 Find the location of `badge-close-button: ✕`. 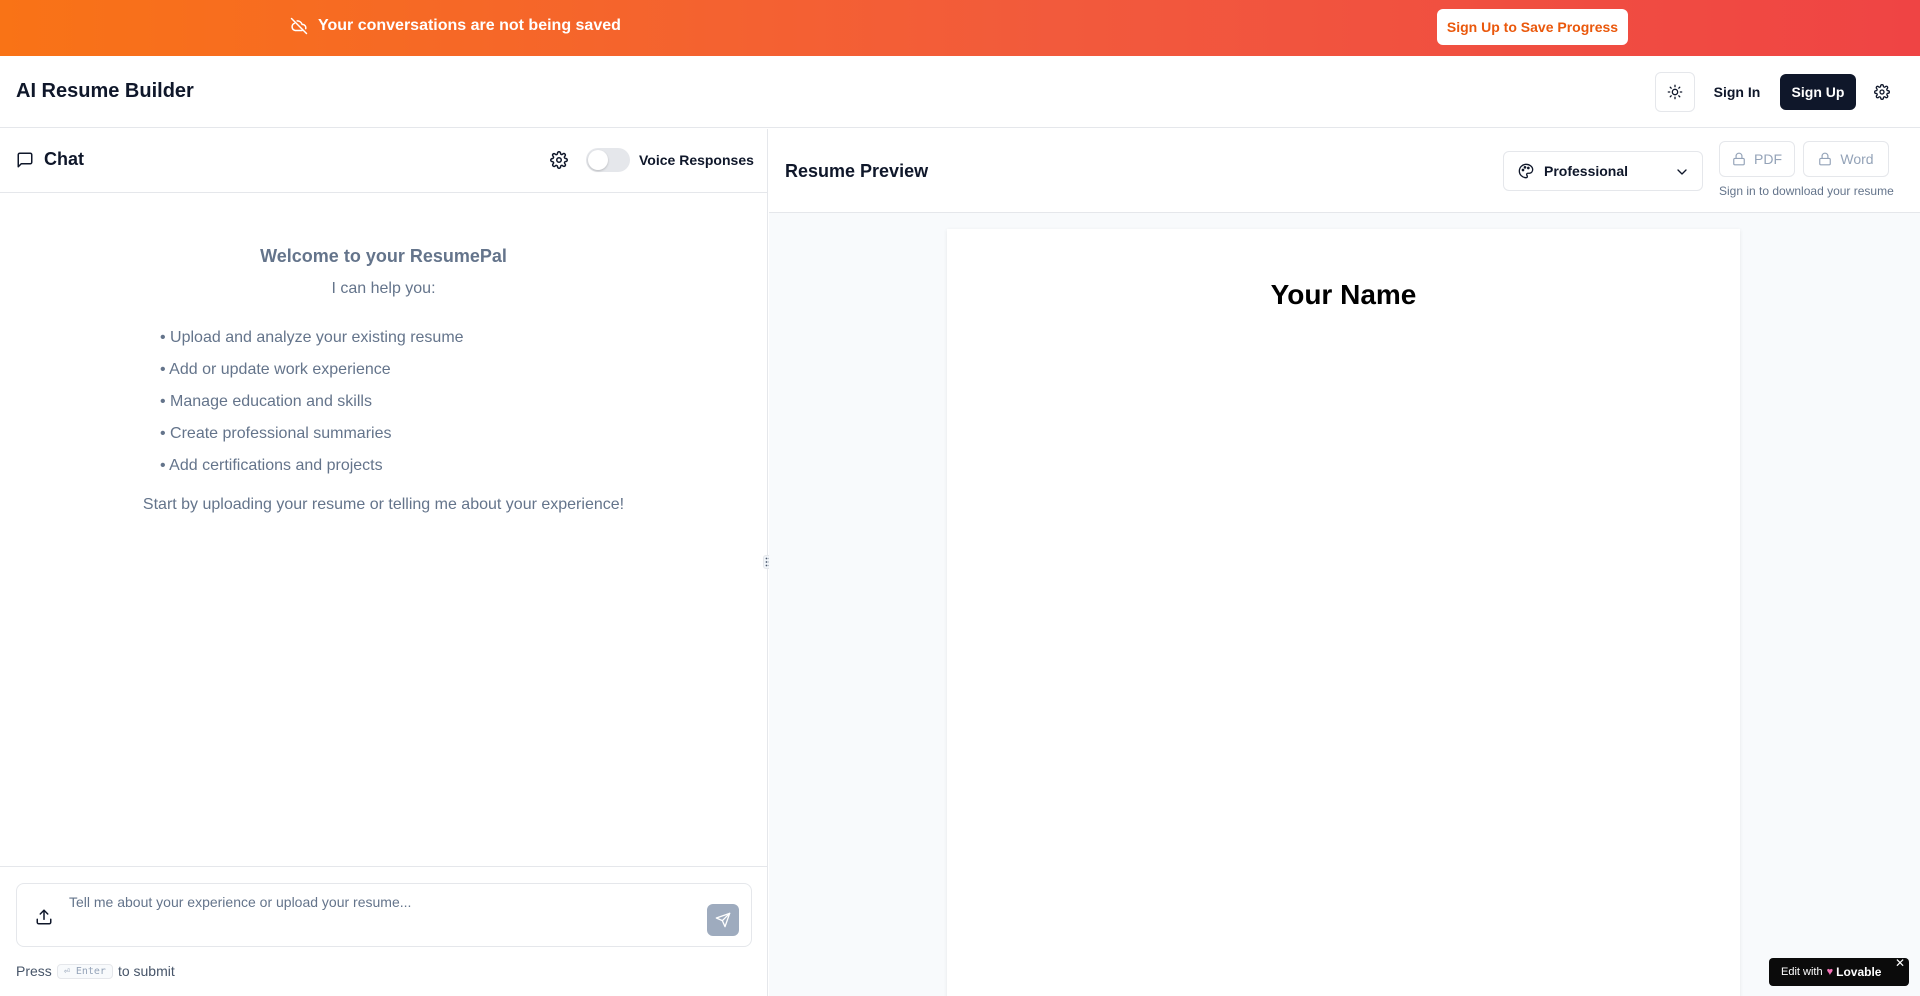

badge-close-button: ✕ is located at coordinates (1900, 963).